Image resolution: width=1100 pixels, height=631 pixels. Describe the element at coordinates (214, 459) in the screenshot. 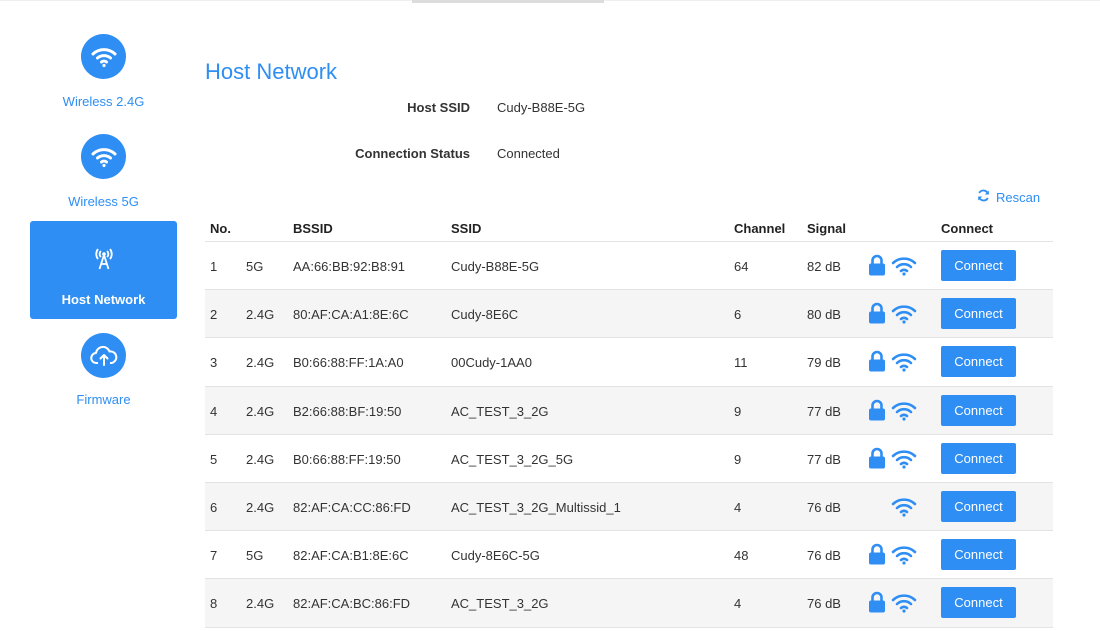

I see `row-number: 5` at that location.